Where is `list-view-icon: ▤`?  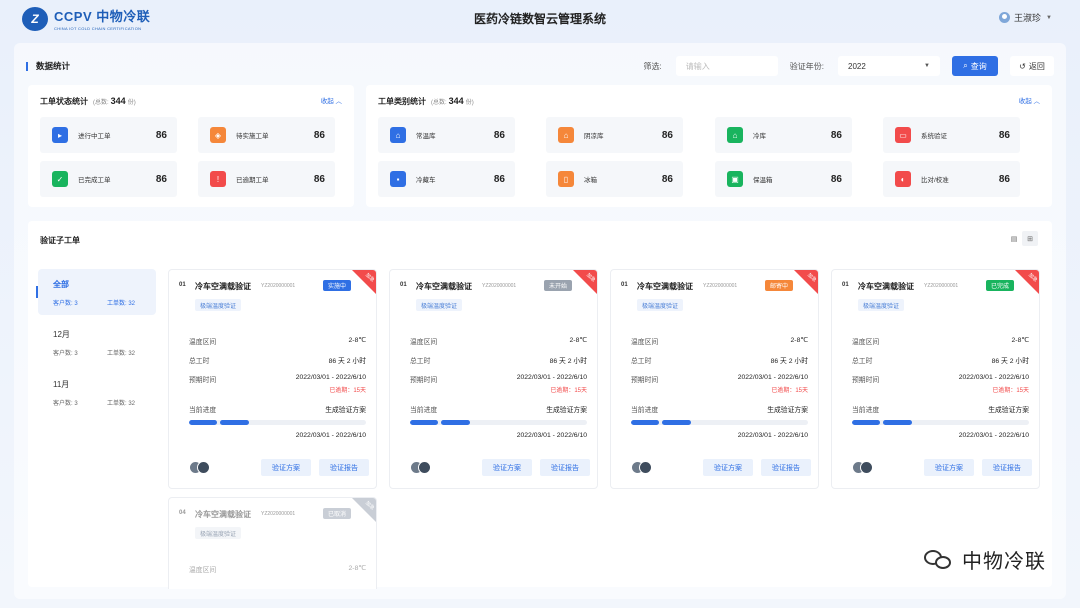 list-view-icon: ▤ is located at coordinates (1014, 238).